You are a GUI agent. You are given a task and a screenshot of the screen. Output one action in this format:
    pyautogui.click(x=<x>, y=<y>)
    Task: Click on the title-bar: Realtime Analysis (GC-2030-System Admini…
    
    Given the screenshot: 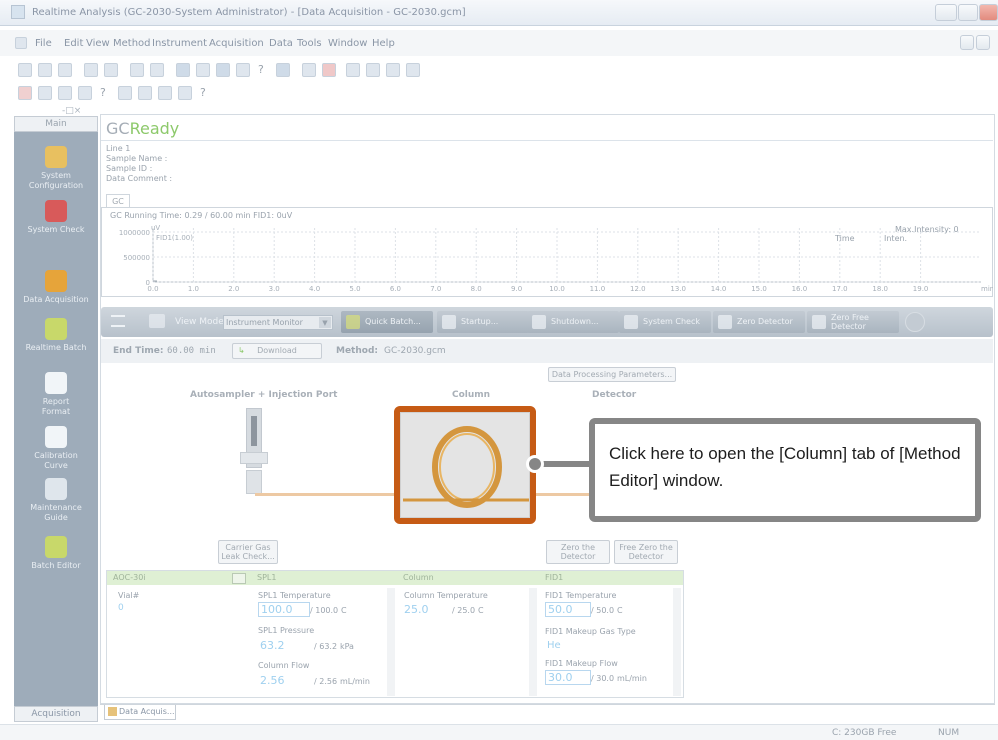 What is the action you would take?
    pyautogui.click(x=499, y=13)
    